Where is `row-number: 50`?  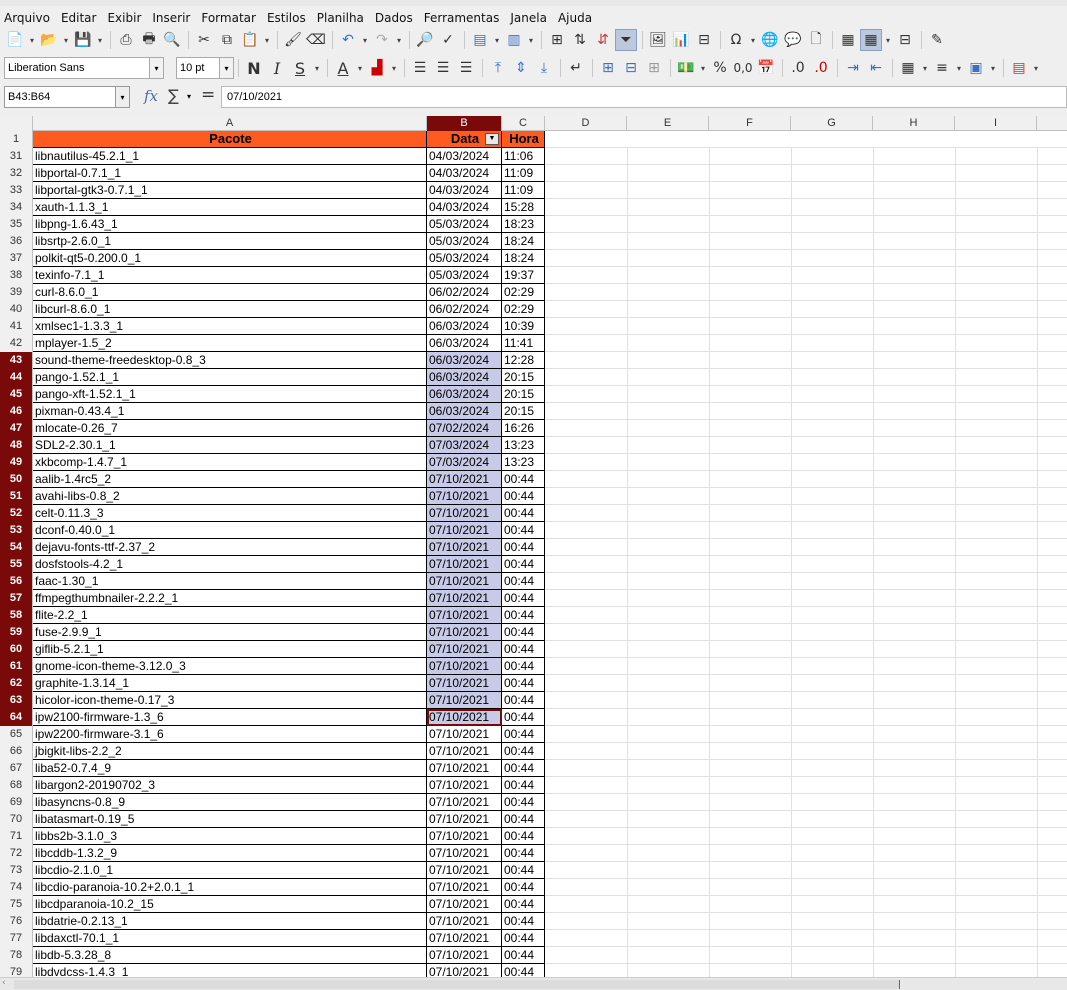
row-number: 50 is located at coordinates (16, 479).